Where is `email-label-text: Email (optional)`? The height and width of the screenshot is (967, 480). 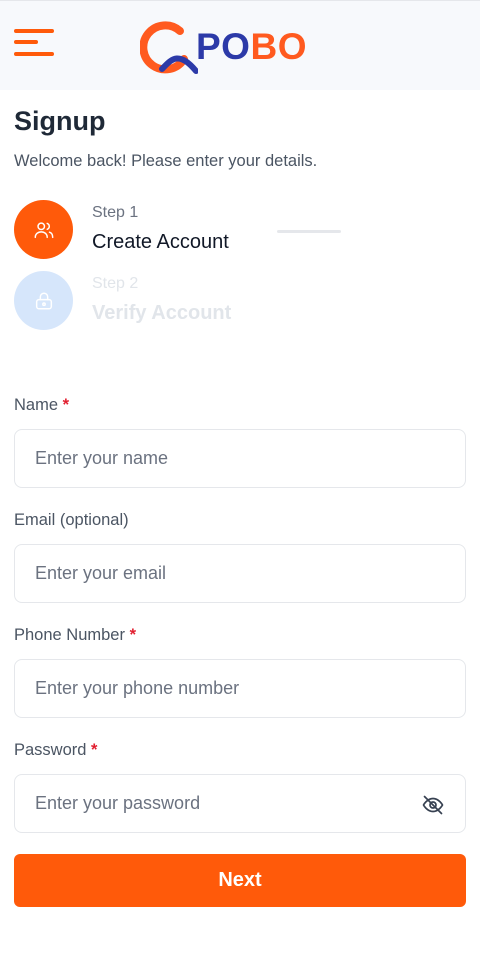
email-label-text: Email (optional) is located at coordinates (71, 520).